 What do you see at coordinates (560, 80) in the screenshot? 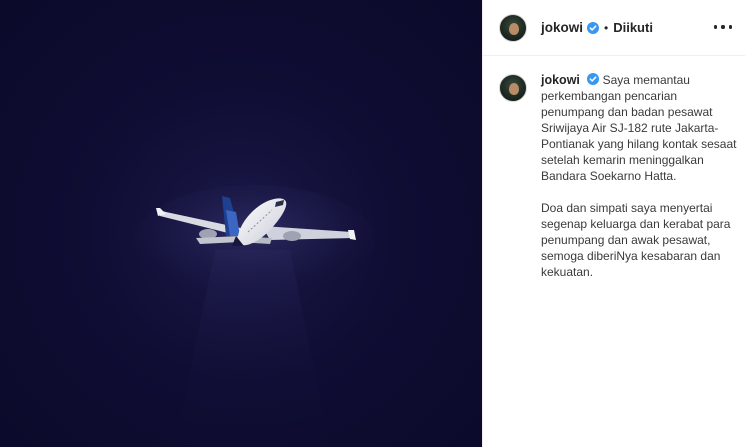
I see `caption-username: jokowi` at bounding box center [560, 80].